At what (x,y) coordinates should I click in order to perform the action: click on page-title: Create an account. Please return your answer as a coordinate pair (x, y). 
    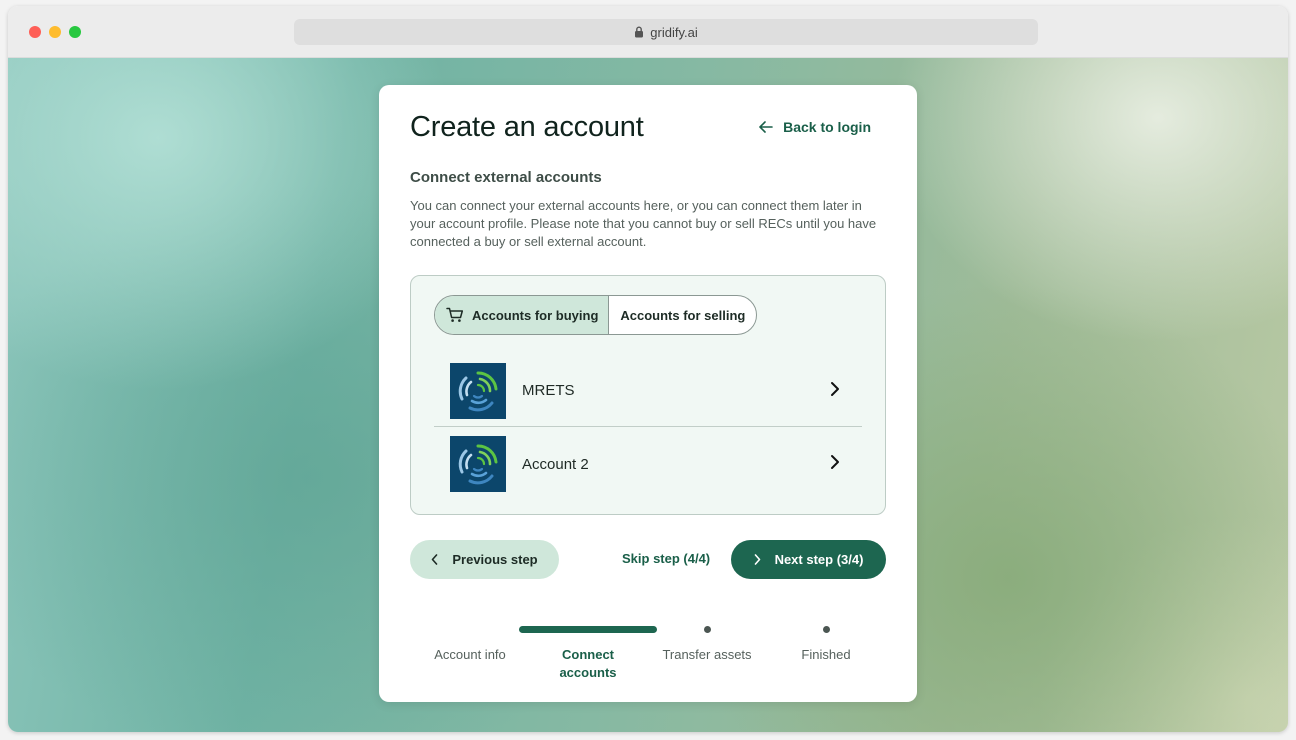
    Looking at the image, I should click on (527, 127).